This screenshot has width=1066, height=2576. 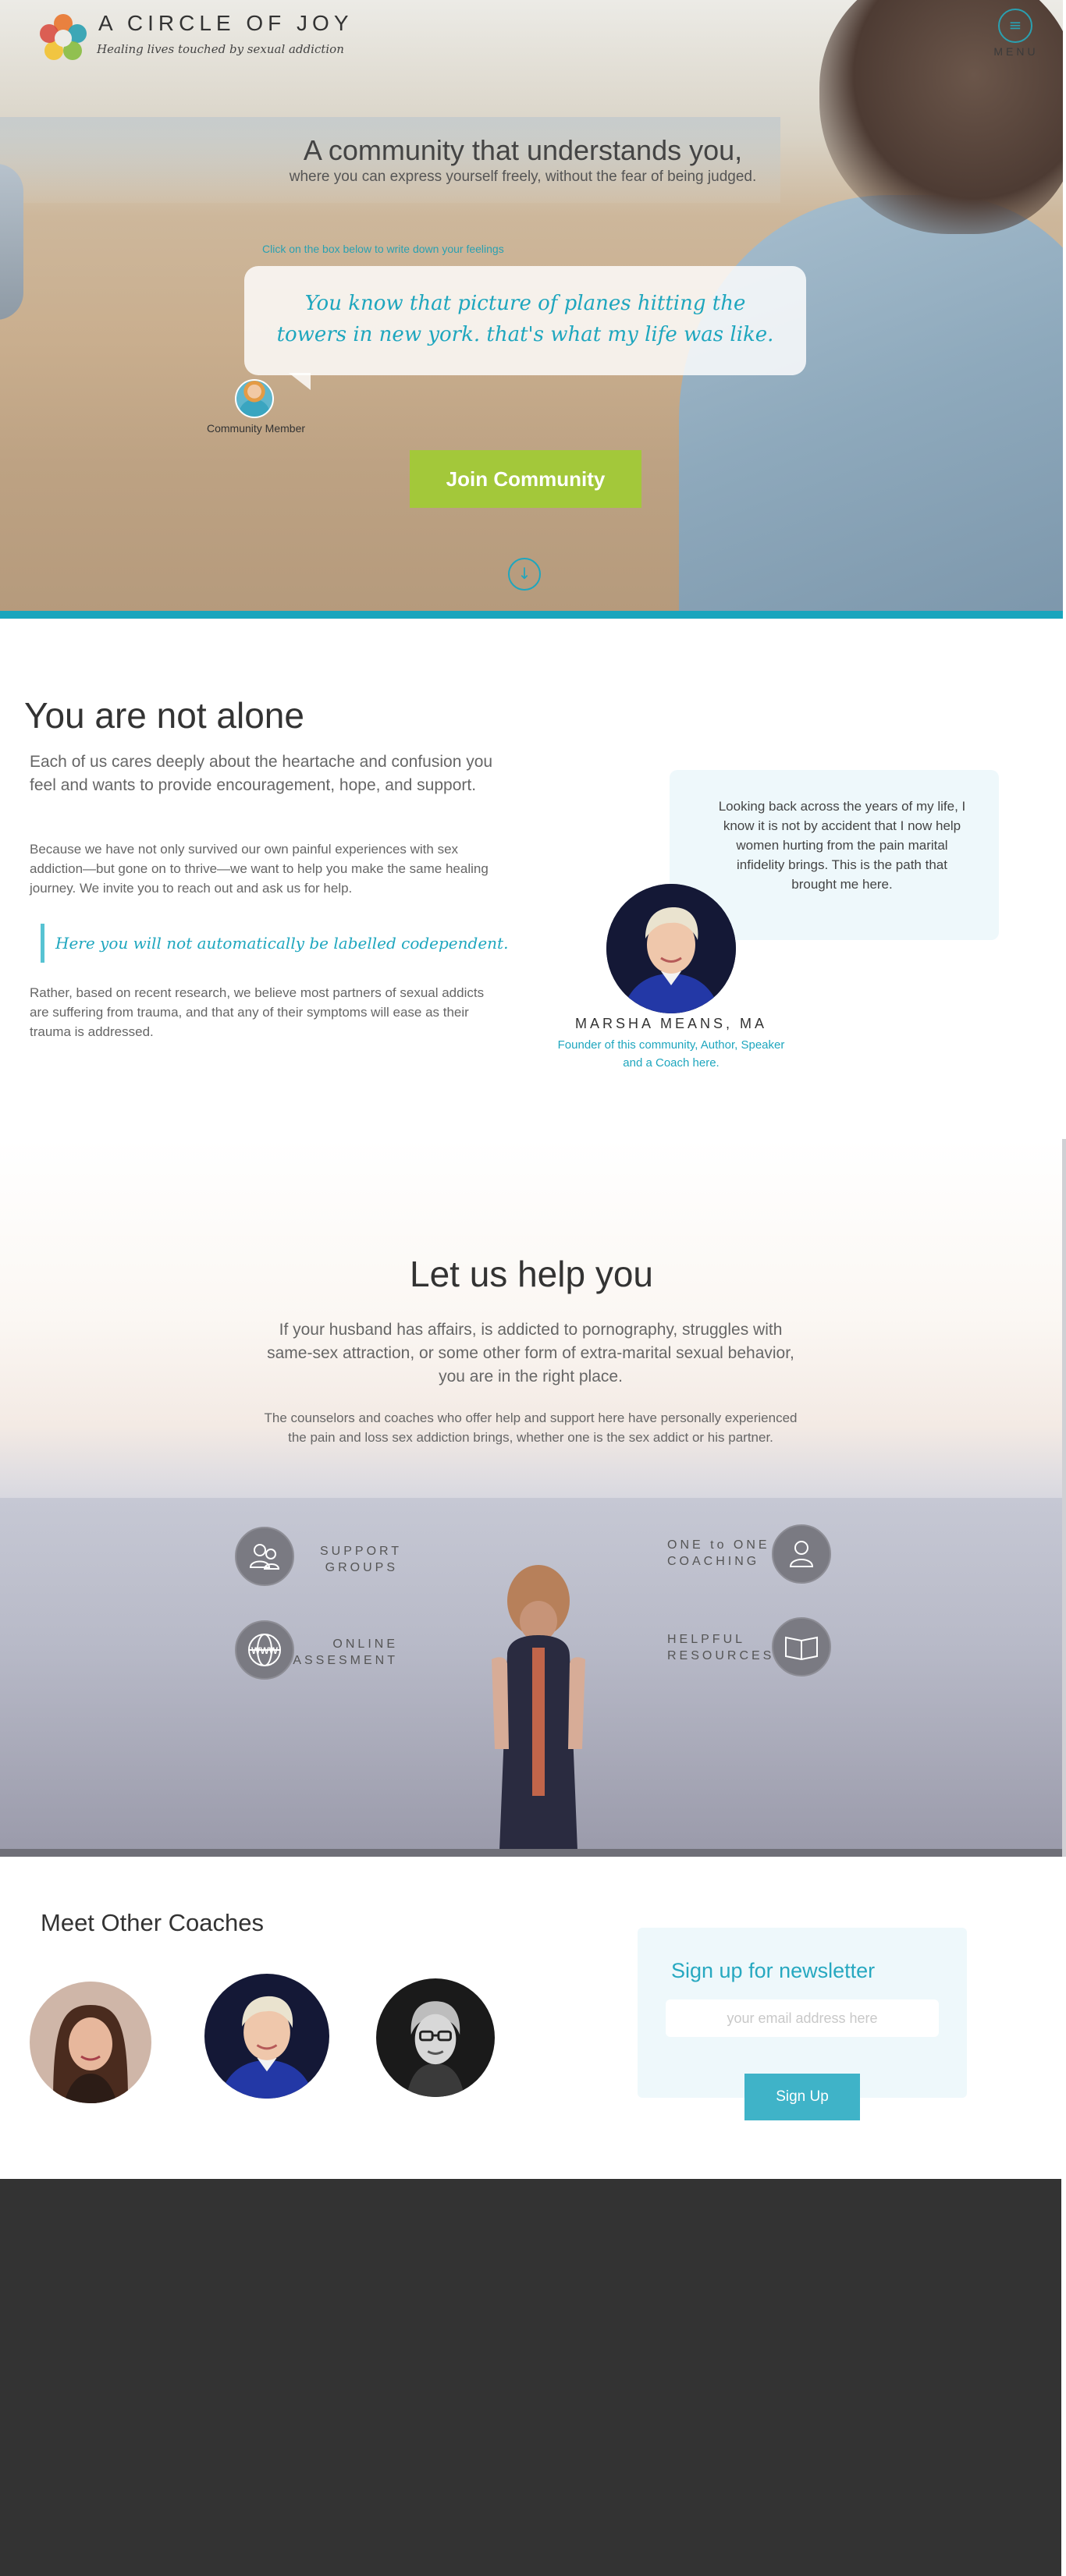 What do you see at coordinates (671, 1023) in the screenshot?
I see `founder-name: MARSHA MEANS, MA` at bounding box center [671, 1023].